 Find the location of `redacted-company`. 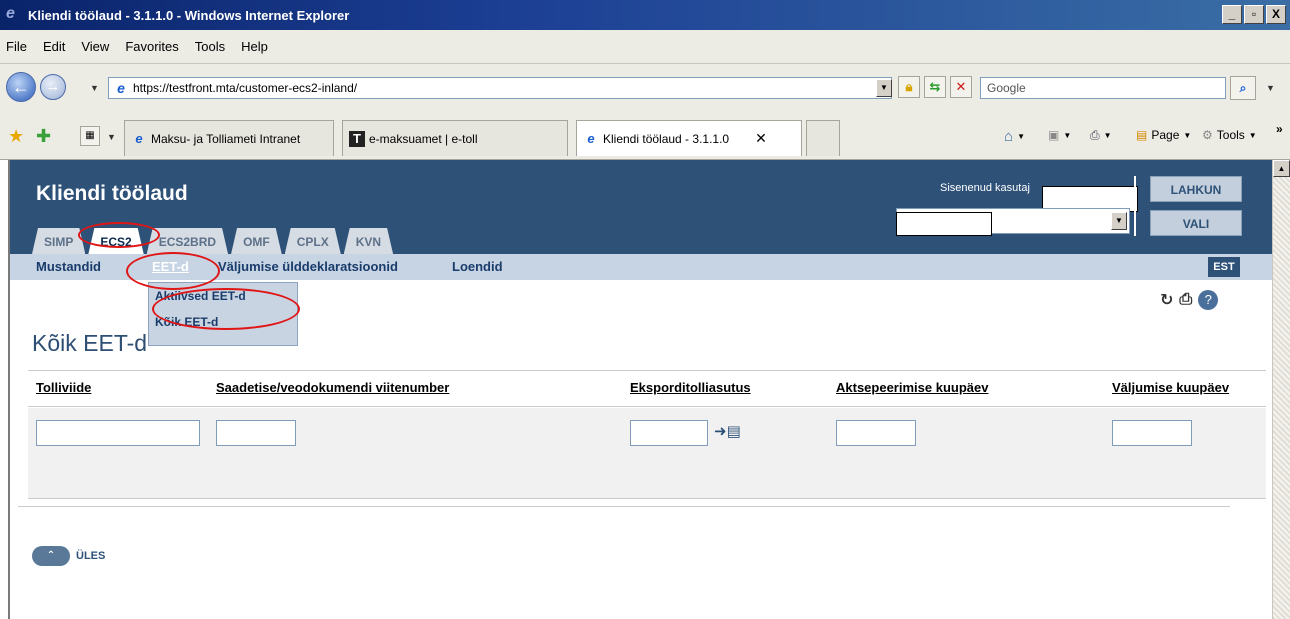

redacted-company is located at coordinates (944, 224).